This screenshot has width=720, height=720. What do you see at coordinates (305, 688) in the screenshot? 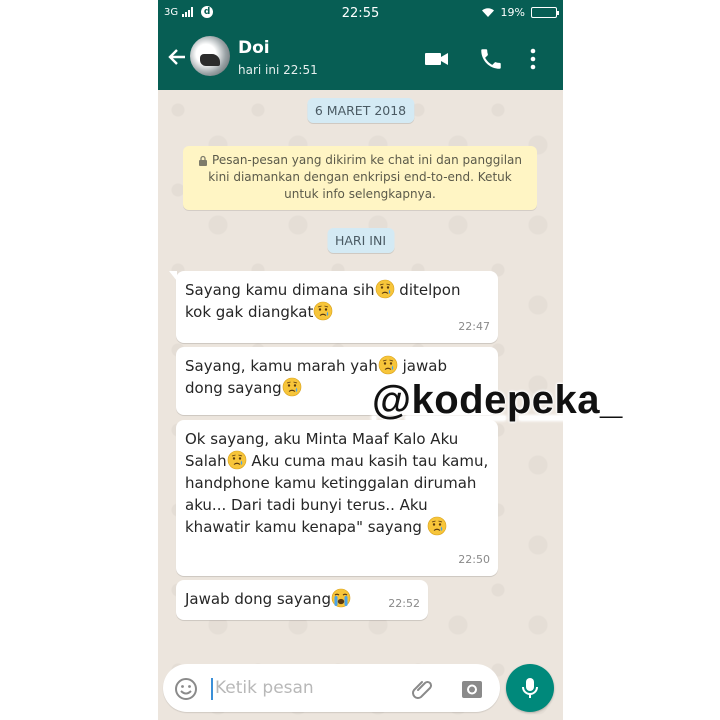
I see `message-input` at bounding box center [305, 688].